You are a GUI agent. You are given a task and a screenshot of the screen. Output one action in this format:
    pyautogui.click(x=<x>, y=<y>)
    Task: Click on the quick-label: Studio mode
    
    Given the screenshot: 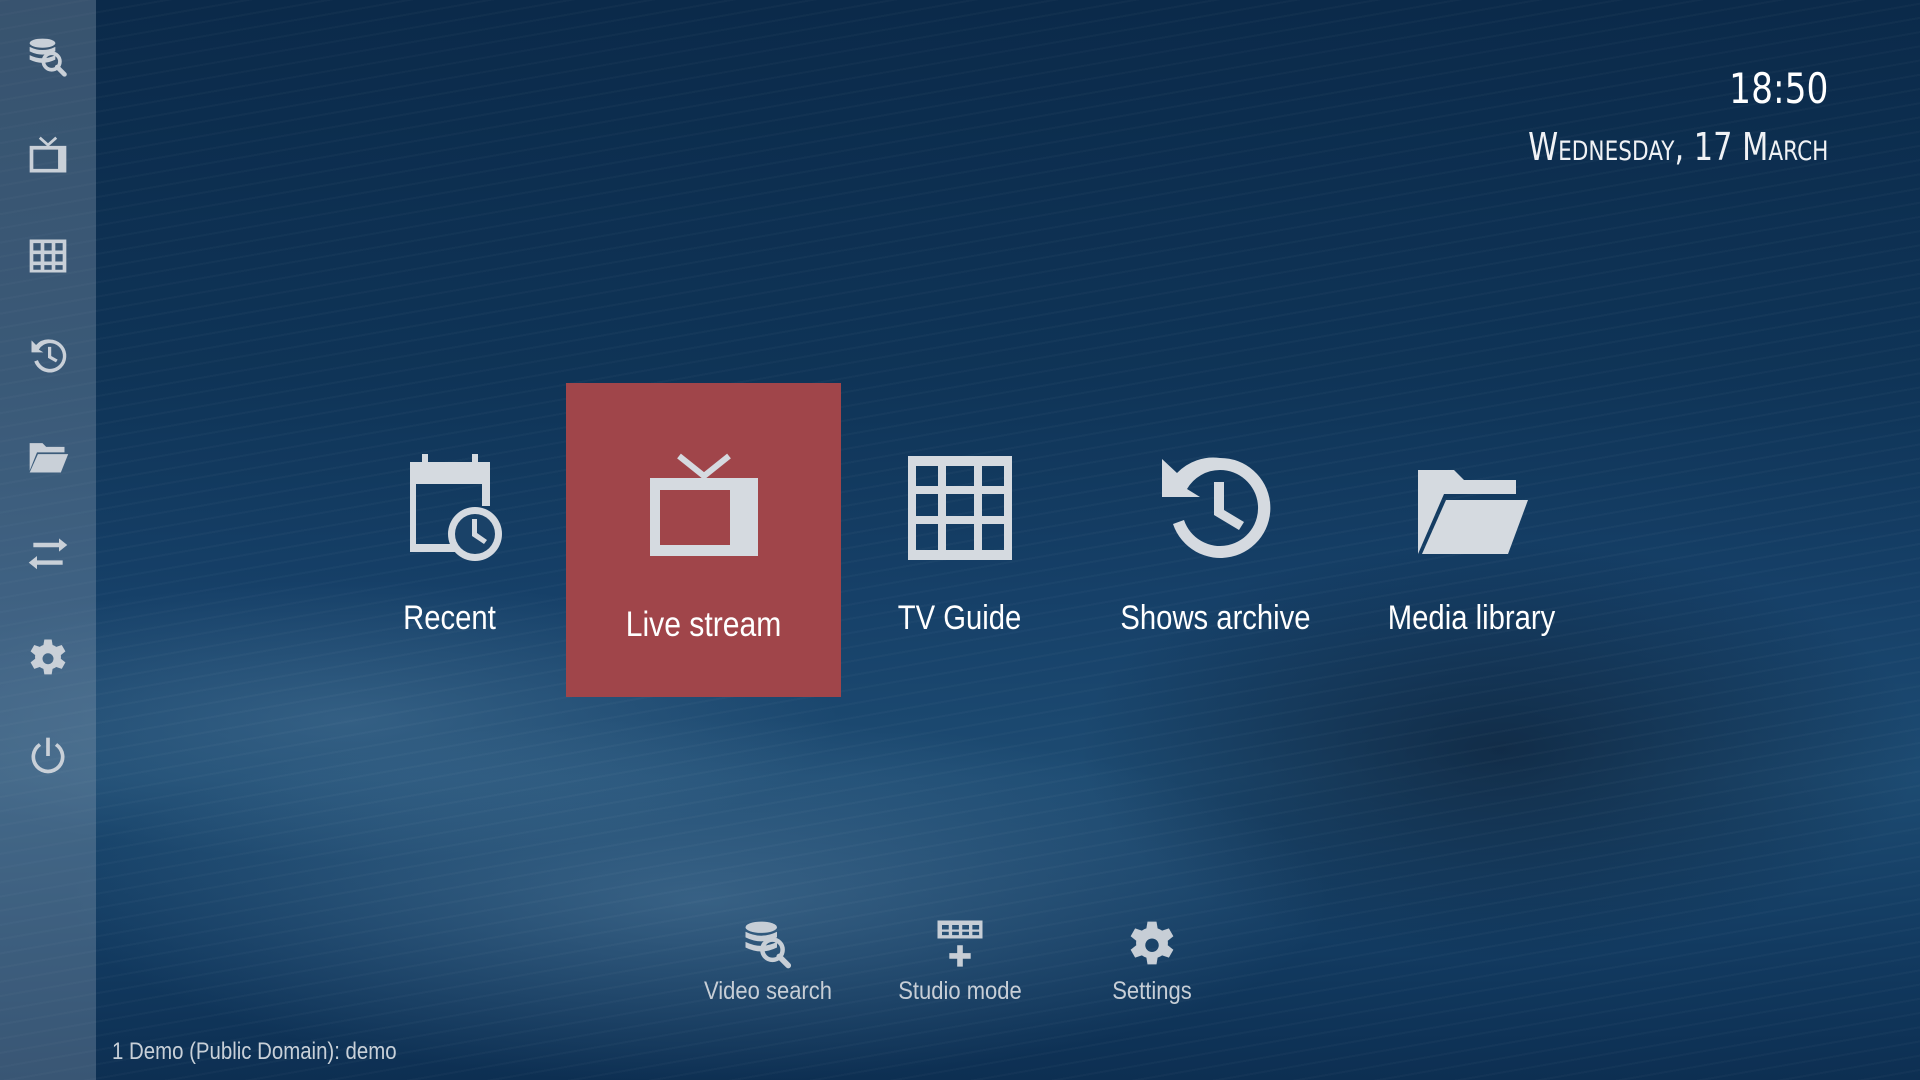 What is the action you would take?
    pyautogui.click(x=960, y=991)
    